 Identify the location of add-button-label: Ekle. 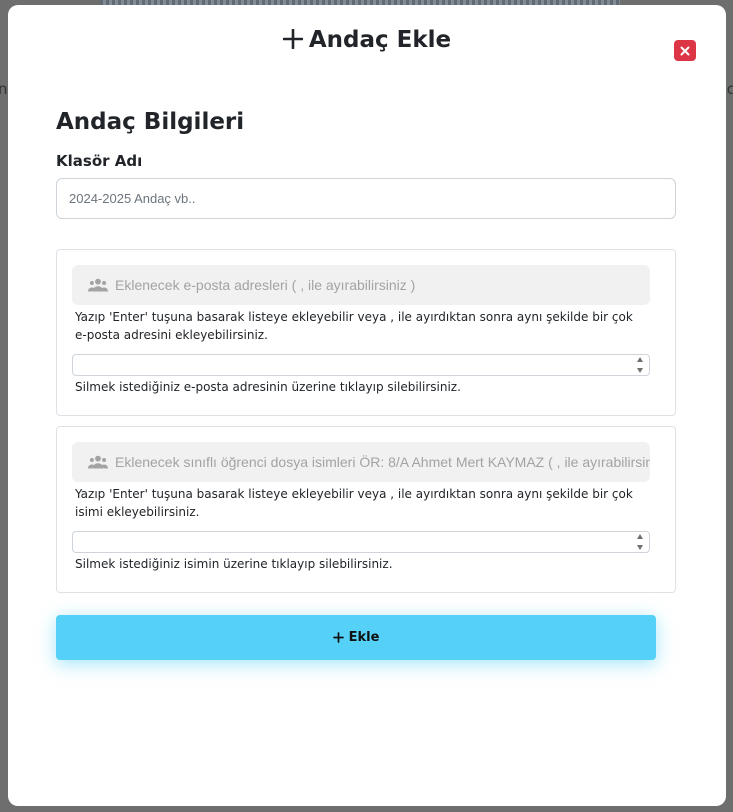
(364, 637).